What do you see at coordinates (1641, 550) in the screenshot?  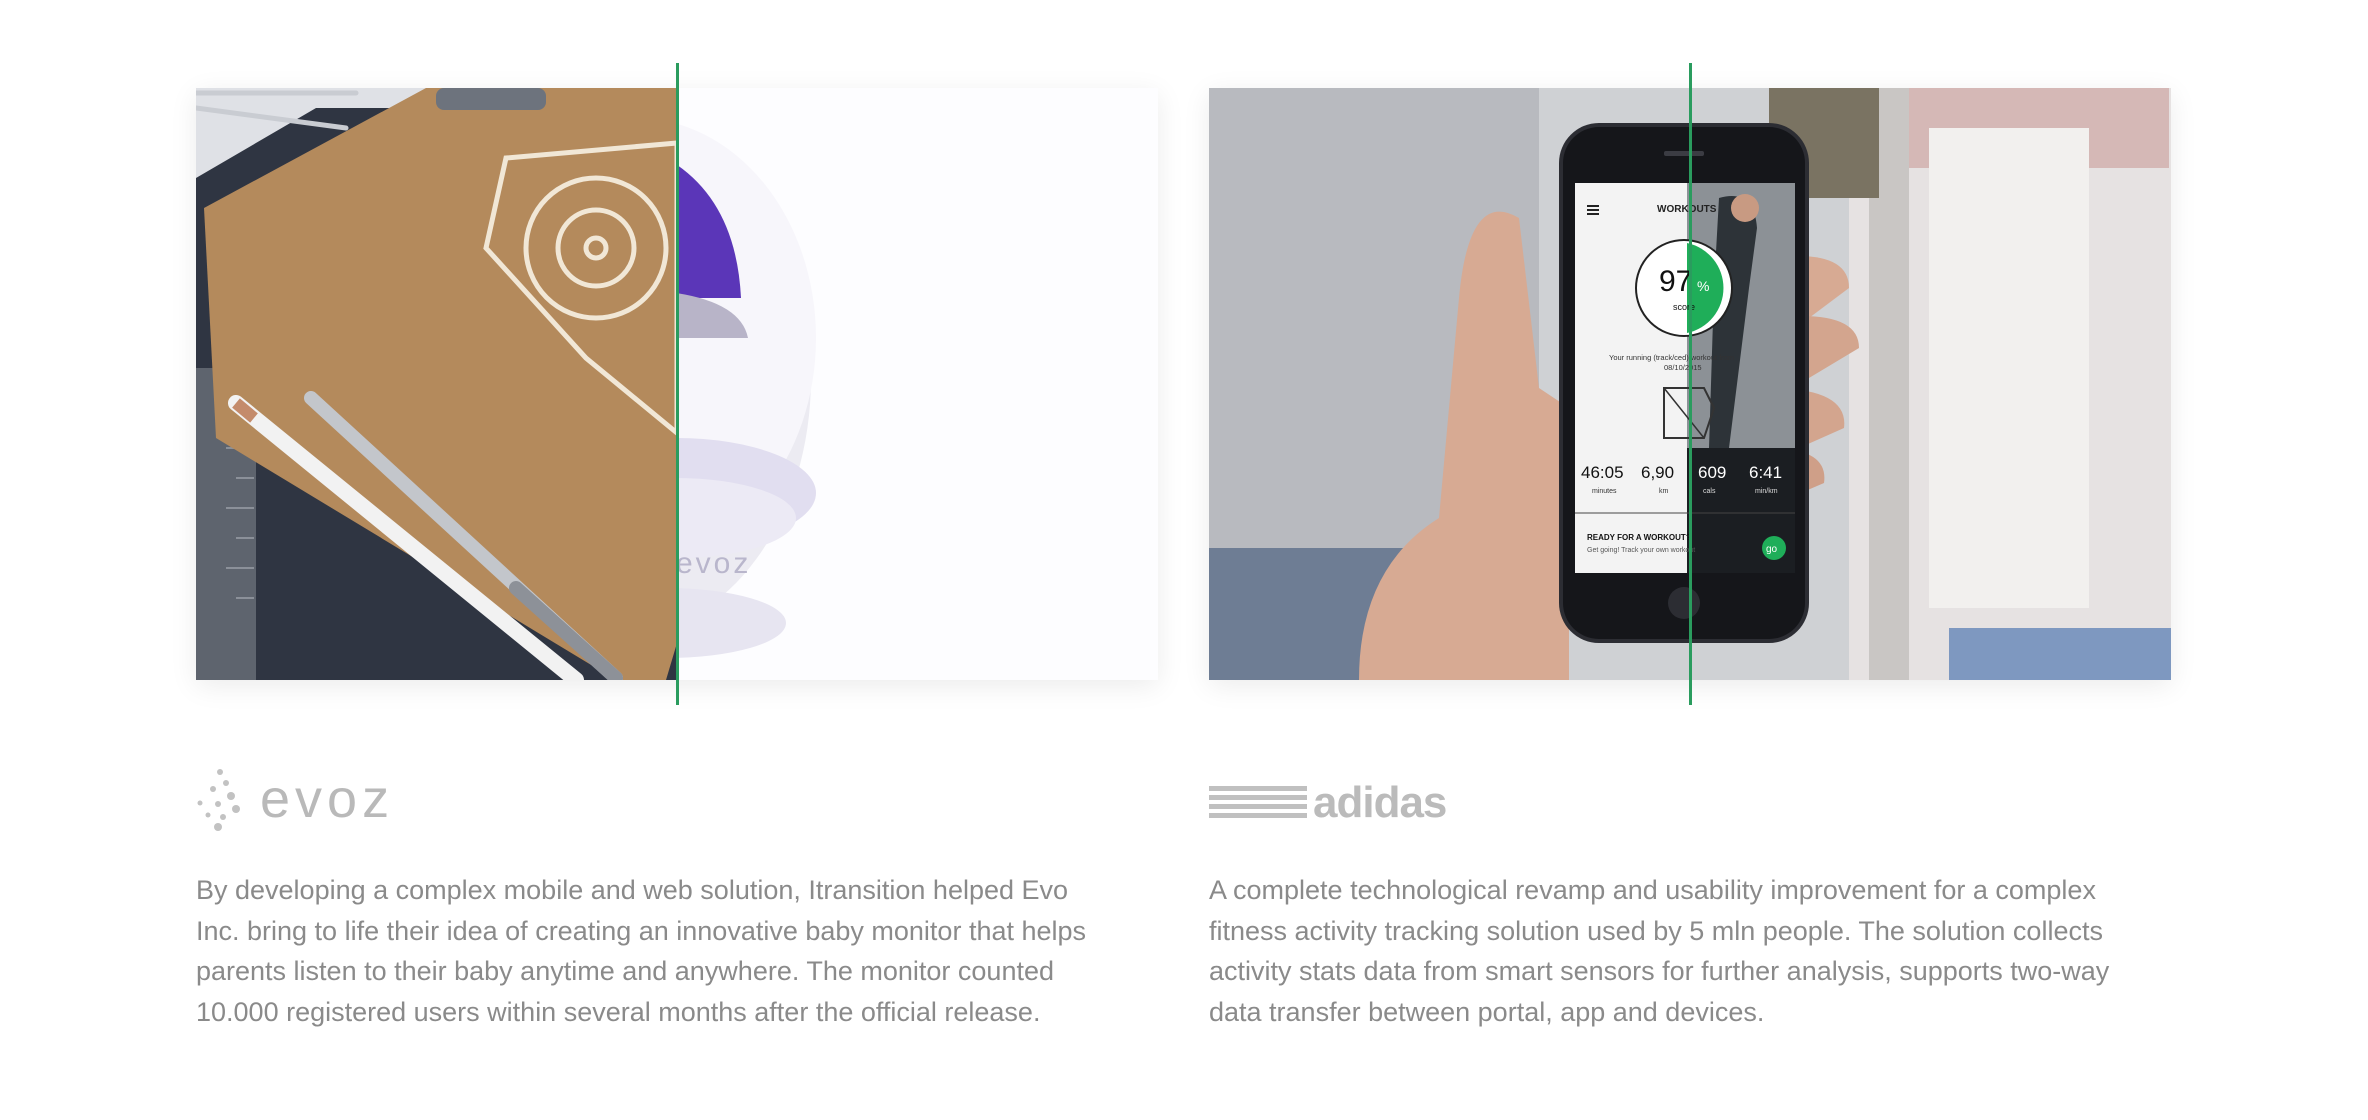 I see `phone-cta-subtitle: Get going! Track your own workout` at bounding box center [1641, 550].